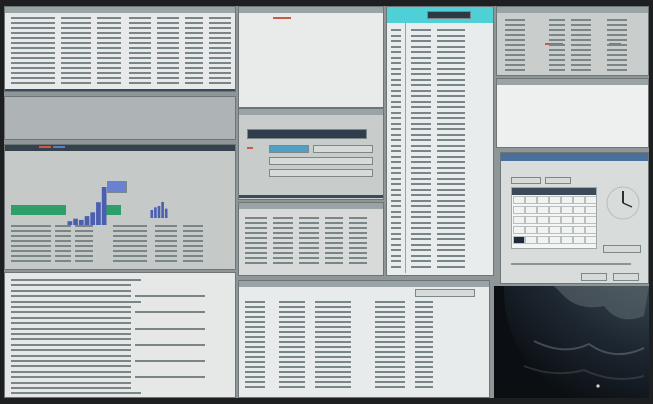 Image resolution: width=653 pixels, height=404 pixels. What do you see at coordinates (572, 113) in the screenshot?
I see `right-notes-window` at bounding box center [572, 113].